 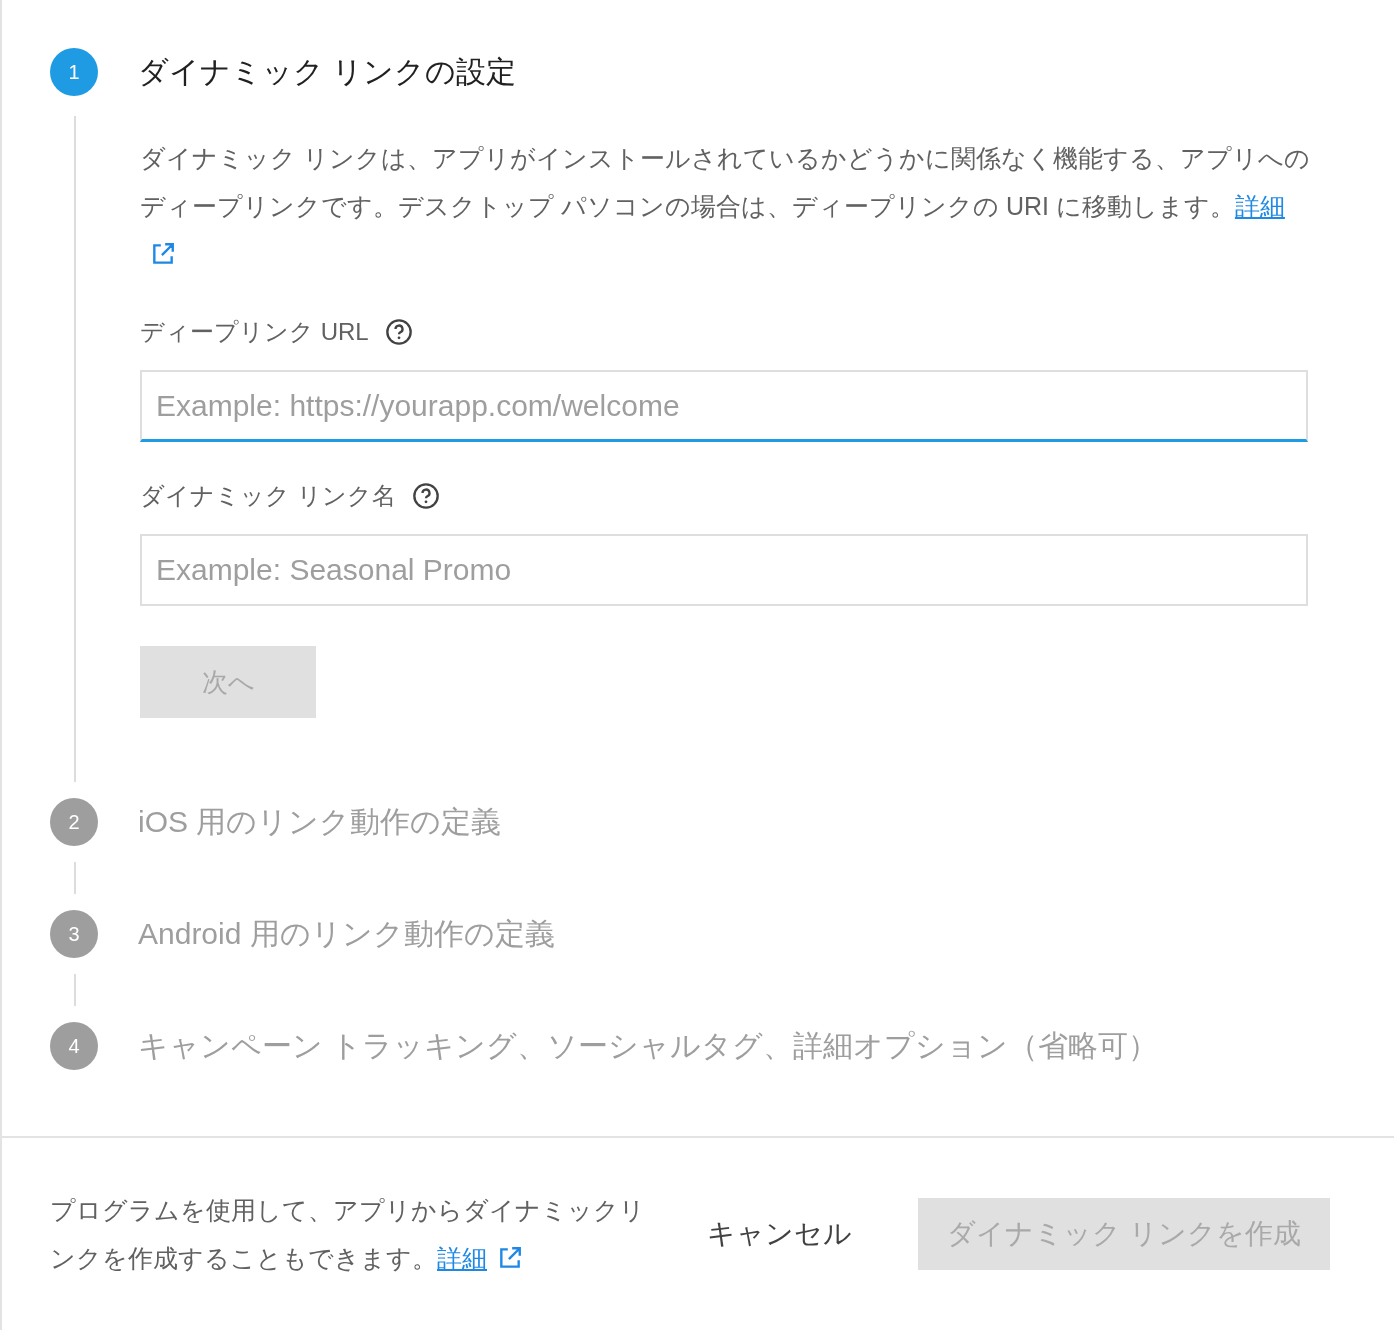 What do you see at coordinates (74, 822) in the screenshot?
I see `step-number: 2` at bounding box center [74, 822].